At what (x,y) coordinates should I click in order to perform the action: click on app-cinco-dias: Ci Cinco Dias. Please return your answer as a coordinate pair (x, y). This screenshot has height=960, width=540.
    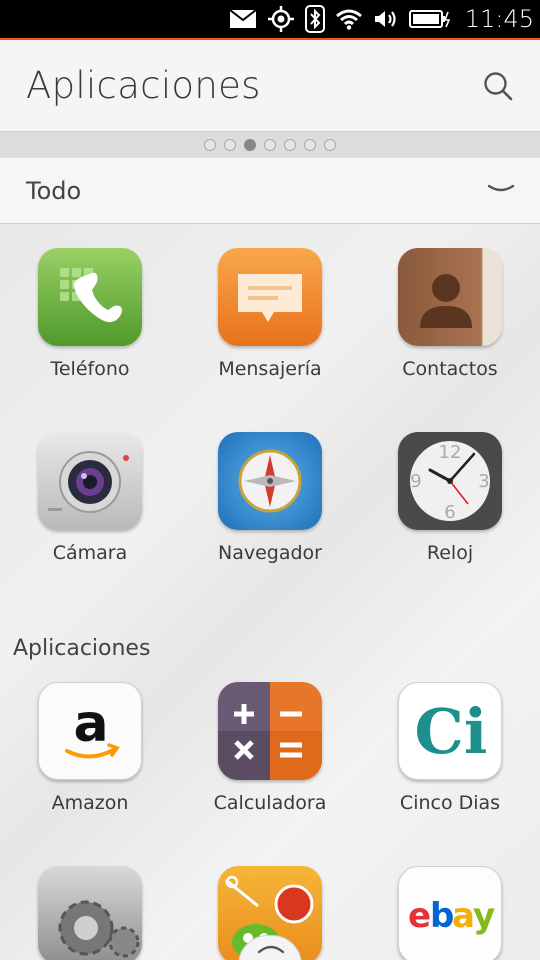
    Looking at the image, I should click on (450, 748).